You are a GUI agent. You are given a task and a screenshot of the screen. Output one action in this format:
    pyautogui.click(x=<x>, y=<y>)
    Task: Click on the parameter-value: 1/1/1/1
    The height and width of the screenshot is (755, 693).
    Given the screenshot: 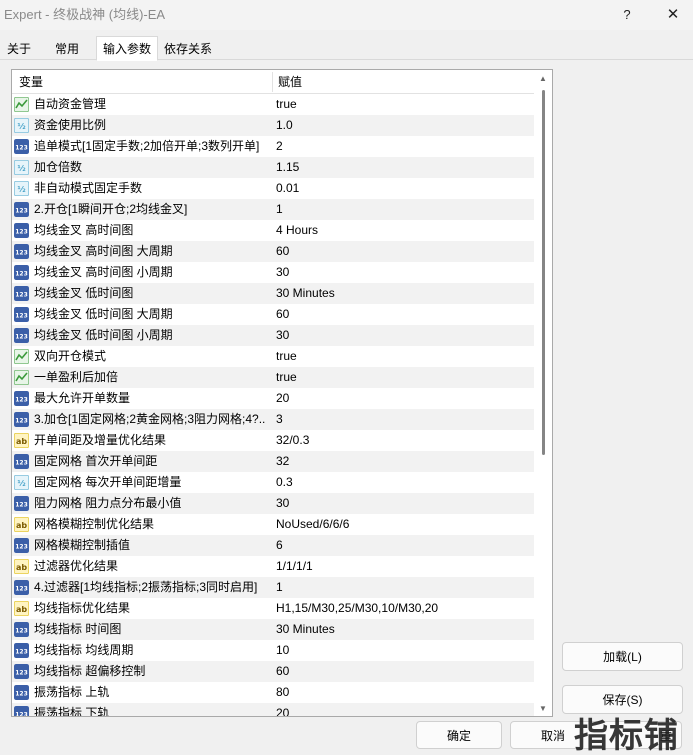 What is the action you would take?
    pyautogui.click(x=404, y=566)
    